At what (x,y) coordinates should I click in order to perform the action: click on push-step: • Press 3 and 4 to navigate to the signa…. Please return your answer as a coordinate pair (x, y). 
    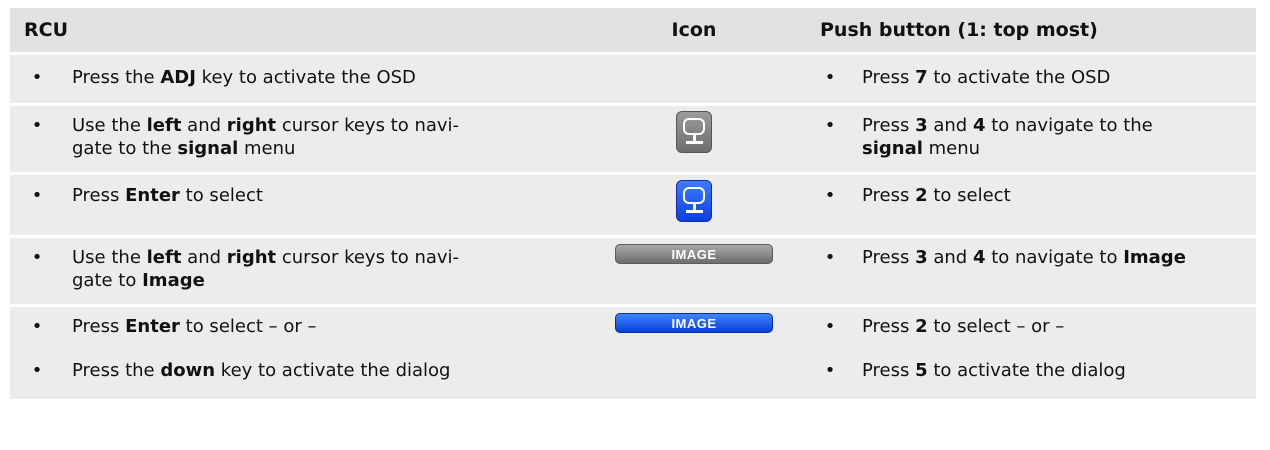
    Looking at the image, I should click on (988, 137).